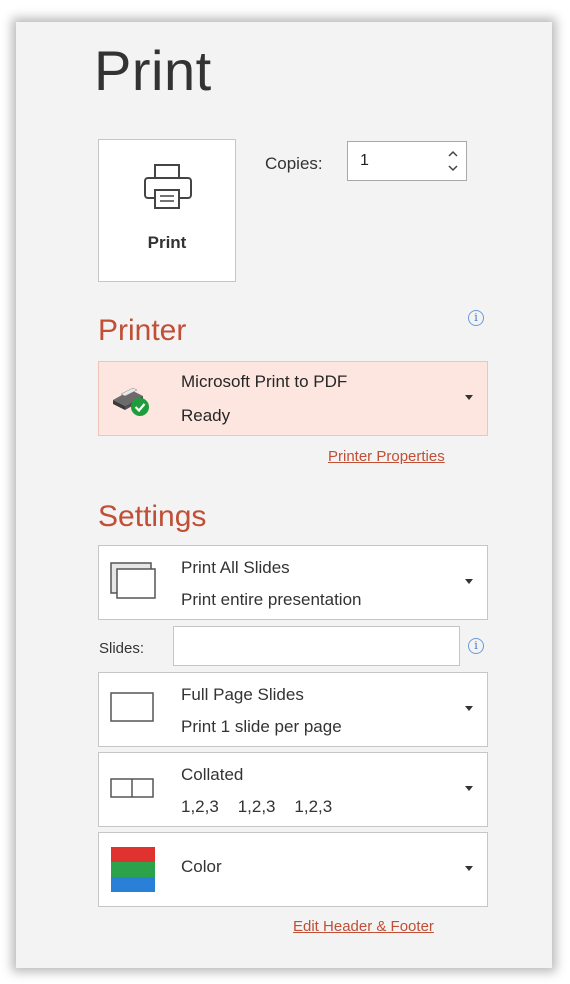 Image resolution: width=570 pixels, height=984 pixels. Describe the element at coordinates (122, 648) in the screenshot. I see `slides-label: Slides:` at that location.